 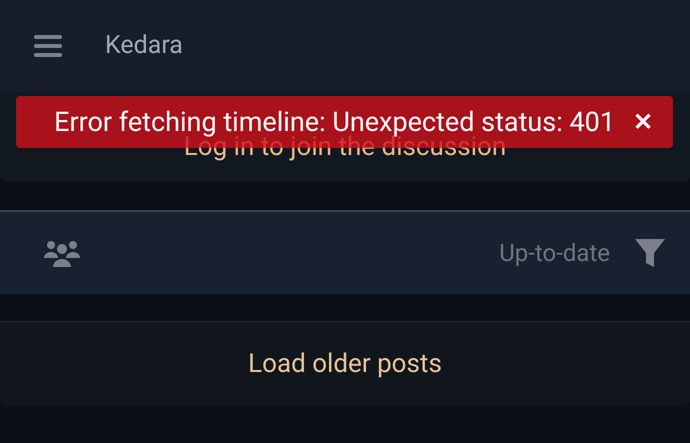 What do you see at coordinates (62, 253) in the screenshot?
I see `group-icon` at bounding box center [62, 253].